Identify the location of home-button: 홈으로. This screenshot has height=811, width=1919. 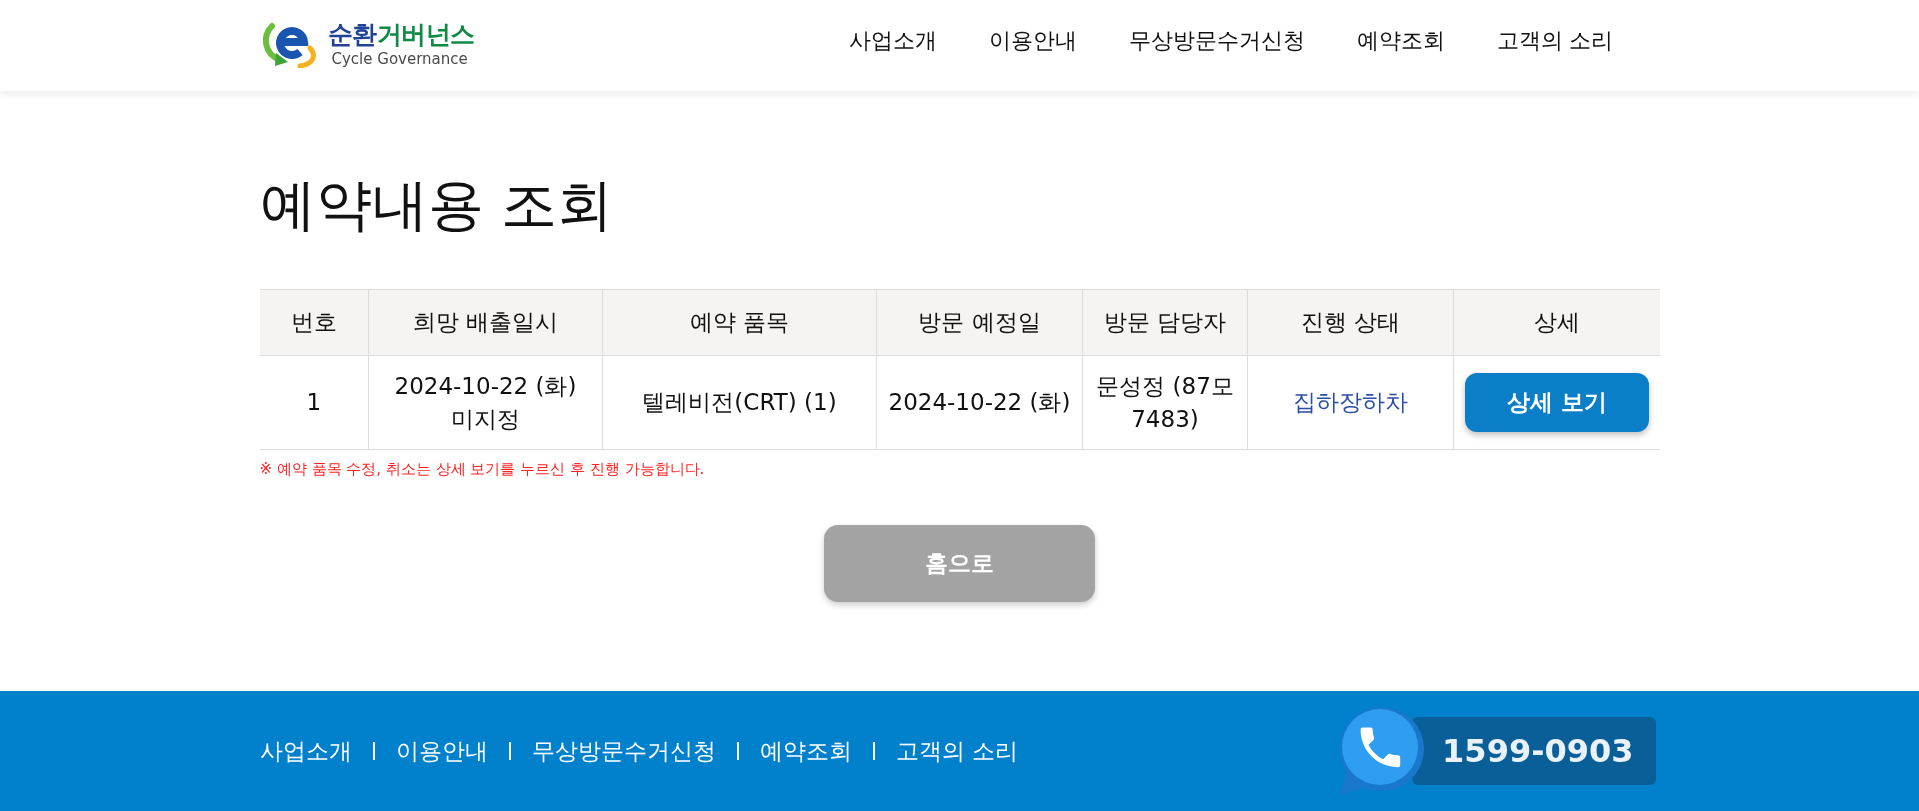
(959, 563).